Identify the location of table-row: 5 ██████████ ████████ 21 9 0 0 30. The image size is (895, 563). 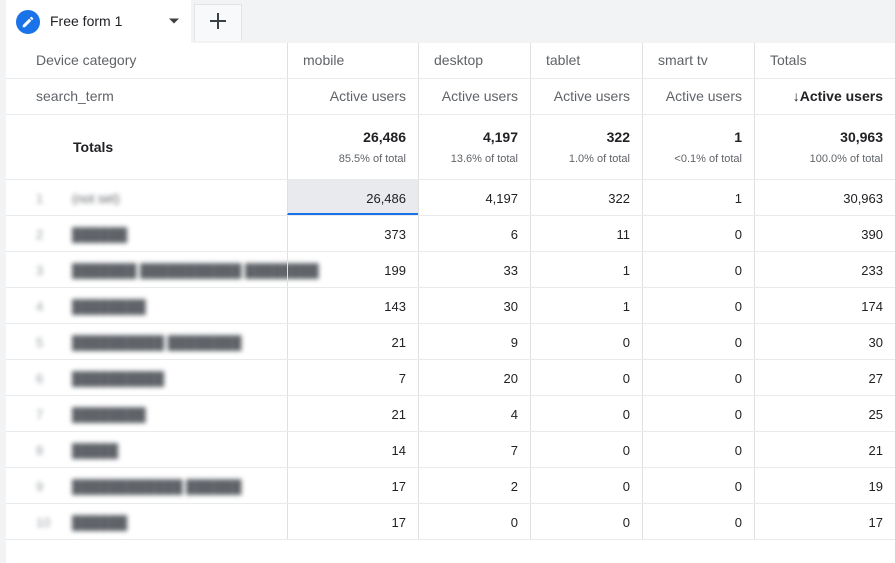
(450, 342).